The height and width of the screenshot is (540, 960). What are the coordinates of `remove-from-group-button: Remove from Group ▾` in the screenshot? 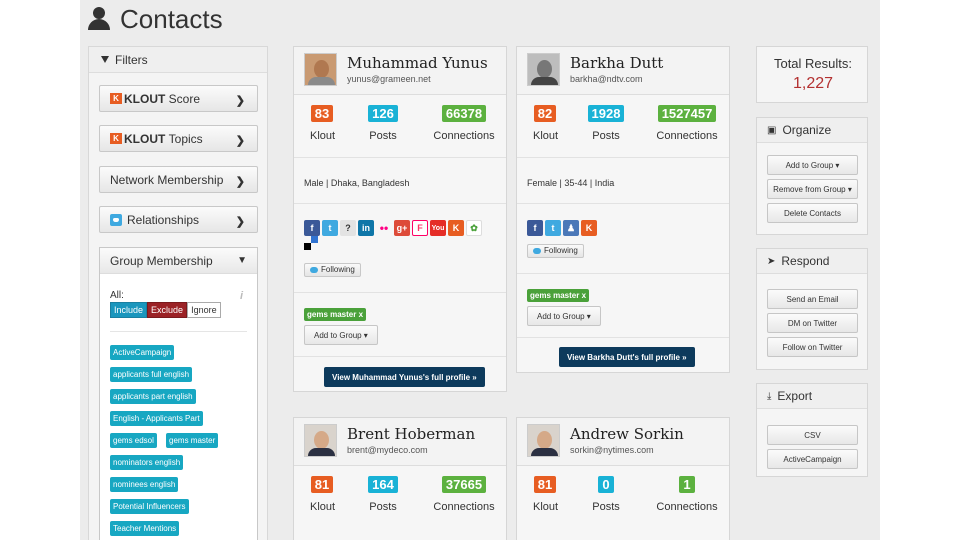 It's located at (812, 189).